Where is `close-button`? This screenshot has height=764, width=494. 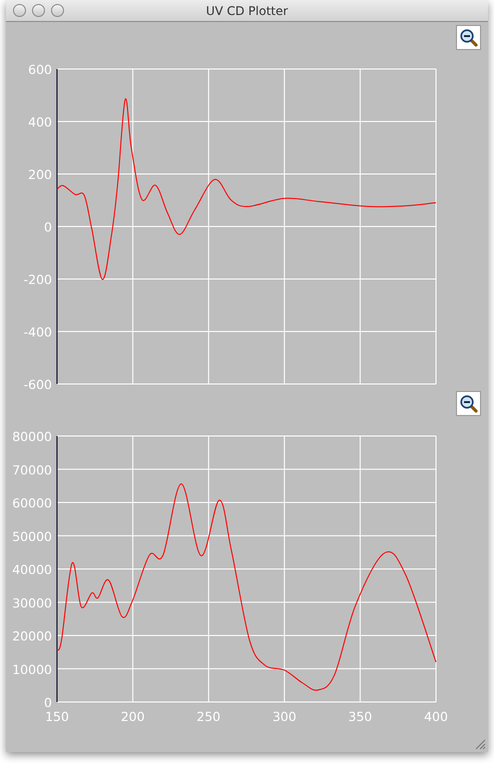
close-button is located at coordinates (19, 10).